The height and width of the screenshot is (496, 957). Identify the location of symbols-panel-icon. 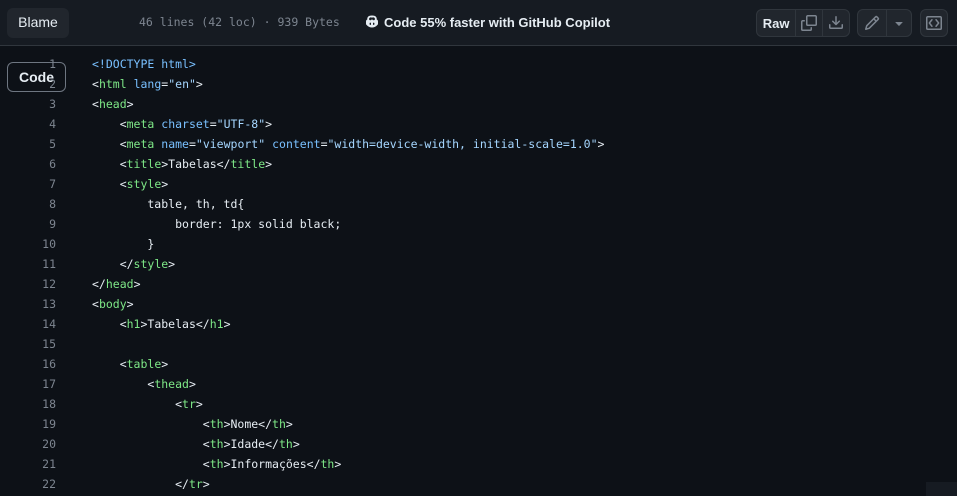
(934, 23).